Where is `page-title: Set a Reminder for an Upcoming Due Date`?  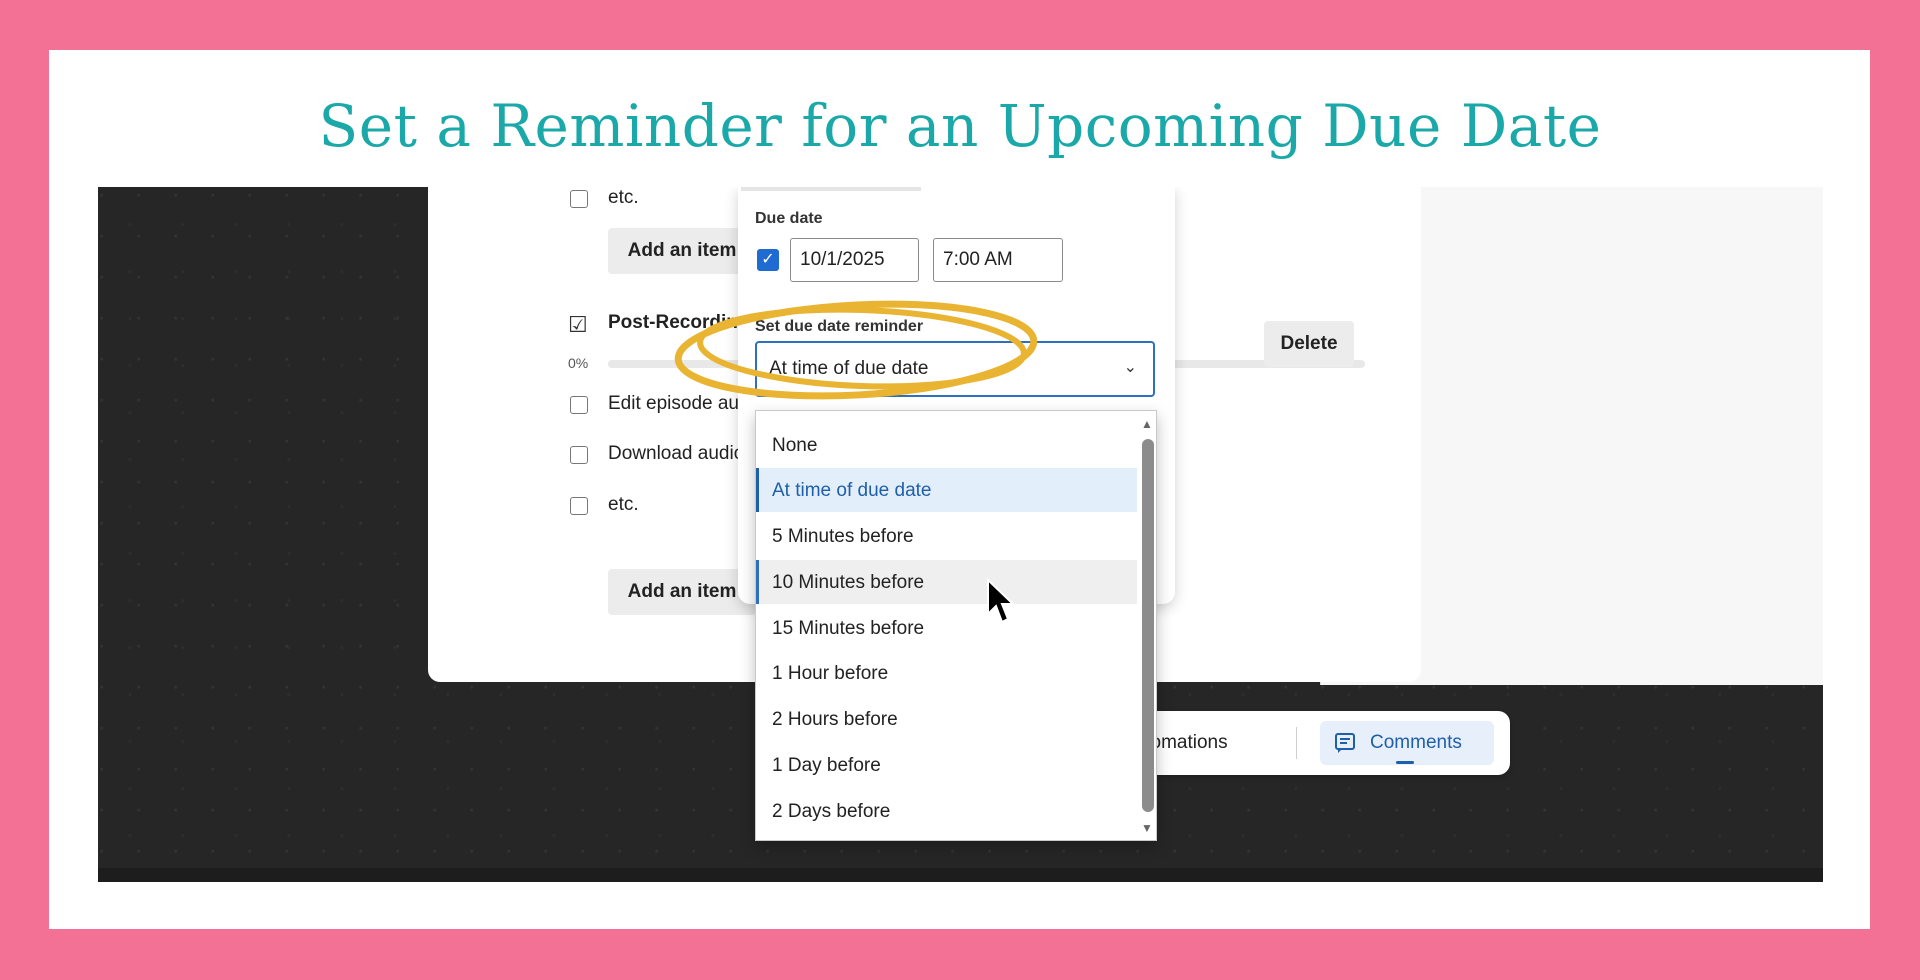 page-title: Set a Reminder for an Upcoming Due Date is located at coordinates (960, 126).